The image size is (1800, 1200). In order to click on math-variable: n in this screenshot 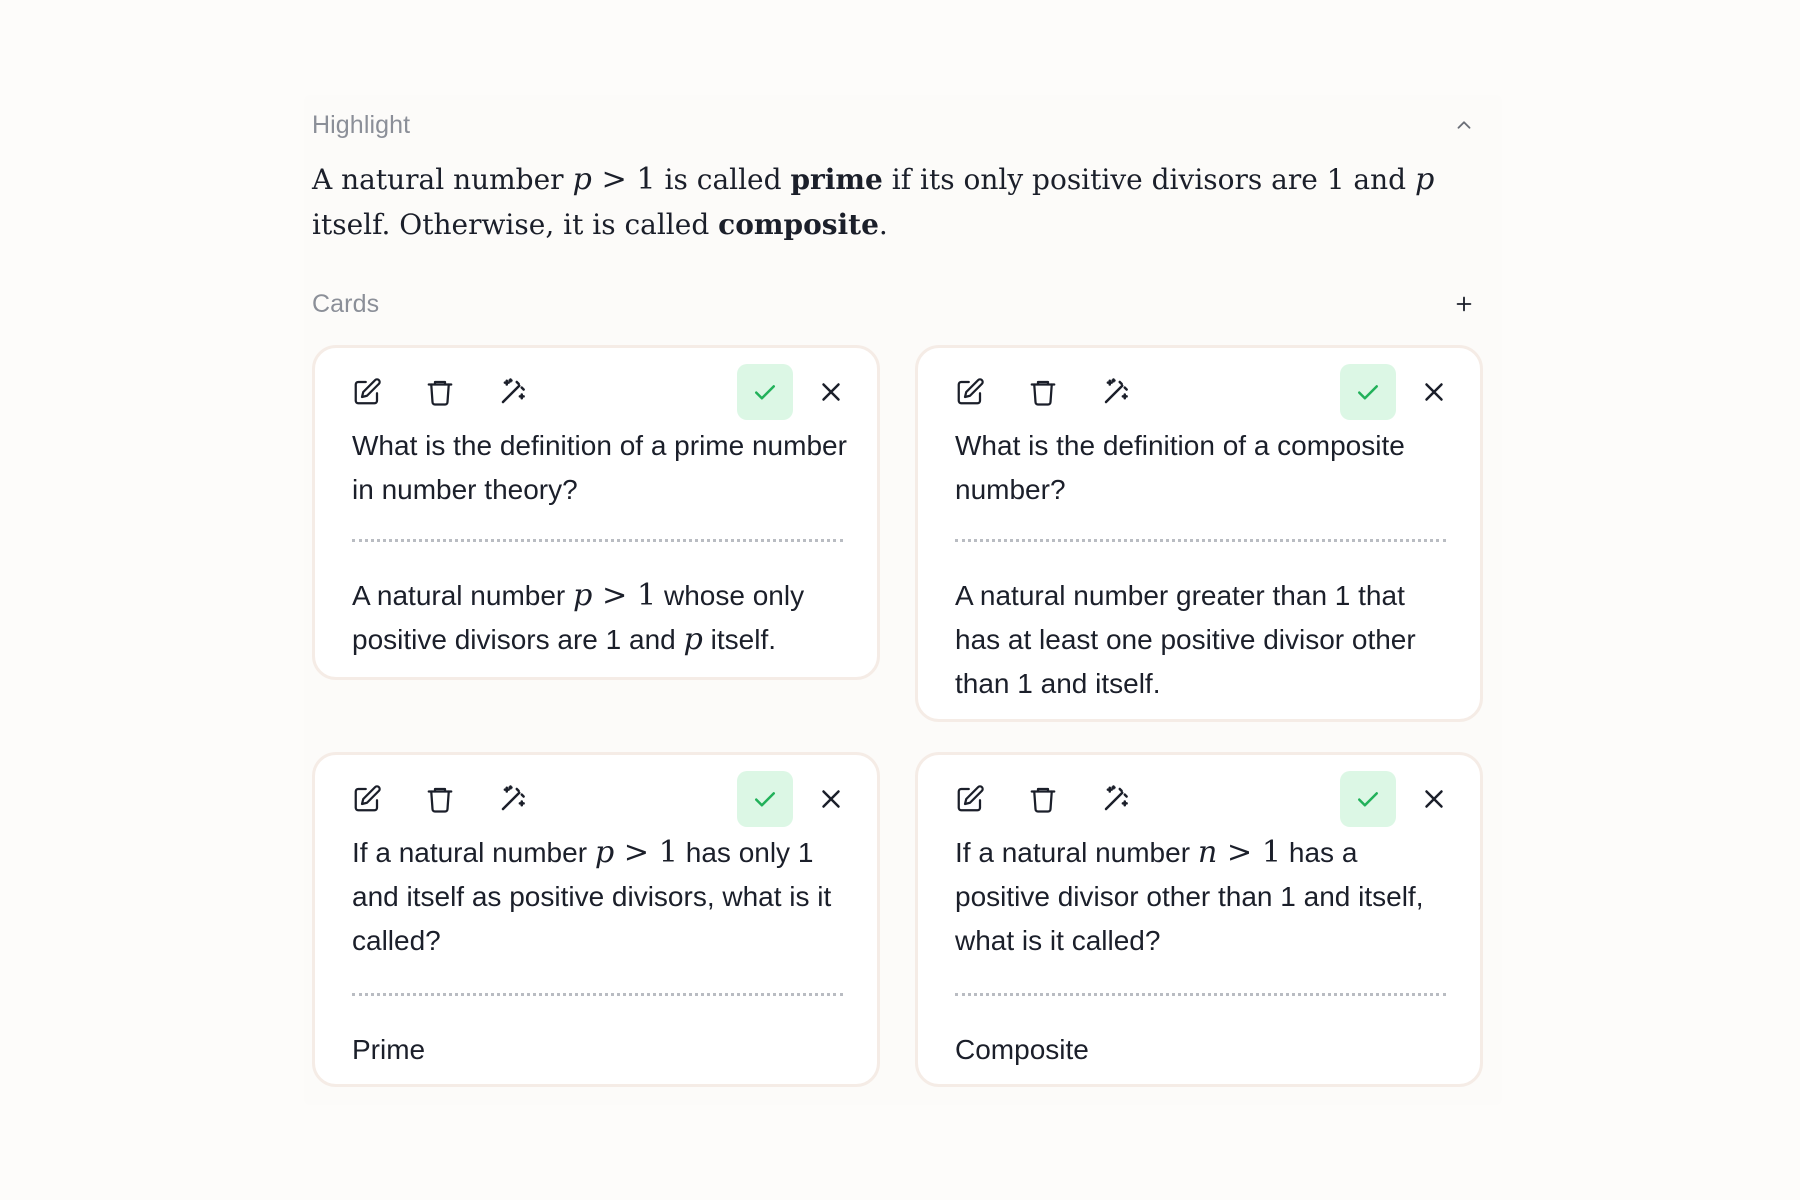, I will do `click(1207, 852)`.